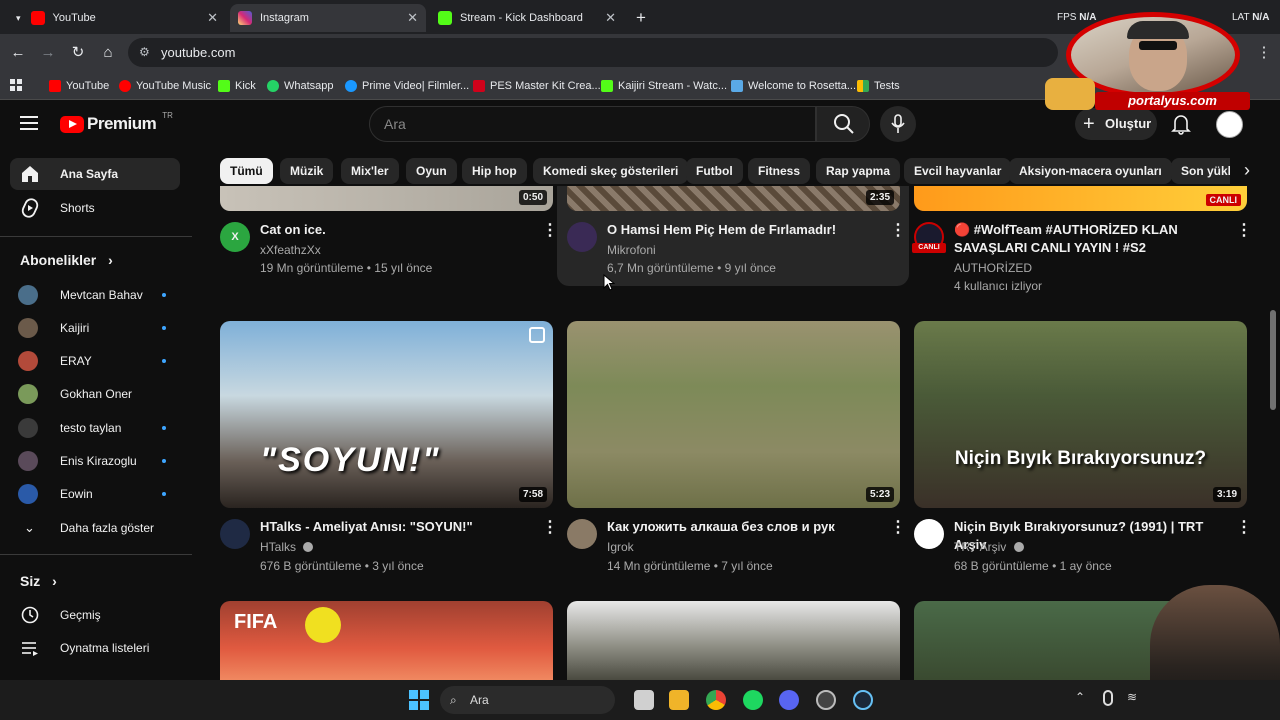 The width and height of the screenshot is (1280, 720). I want to click on video-thumbnail: "SOYUN!" 7:58, so click(386, 414).